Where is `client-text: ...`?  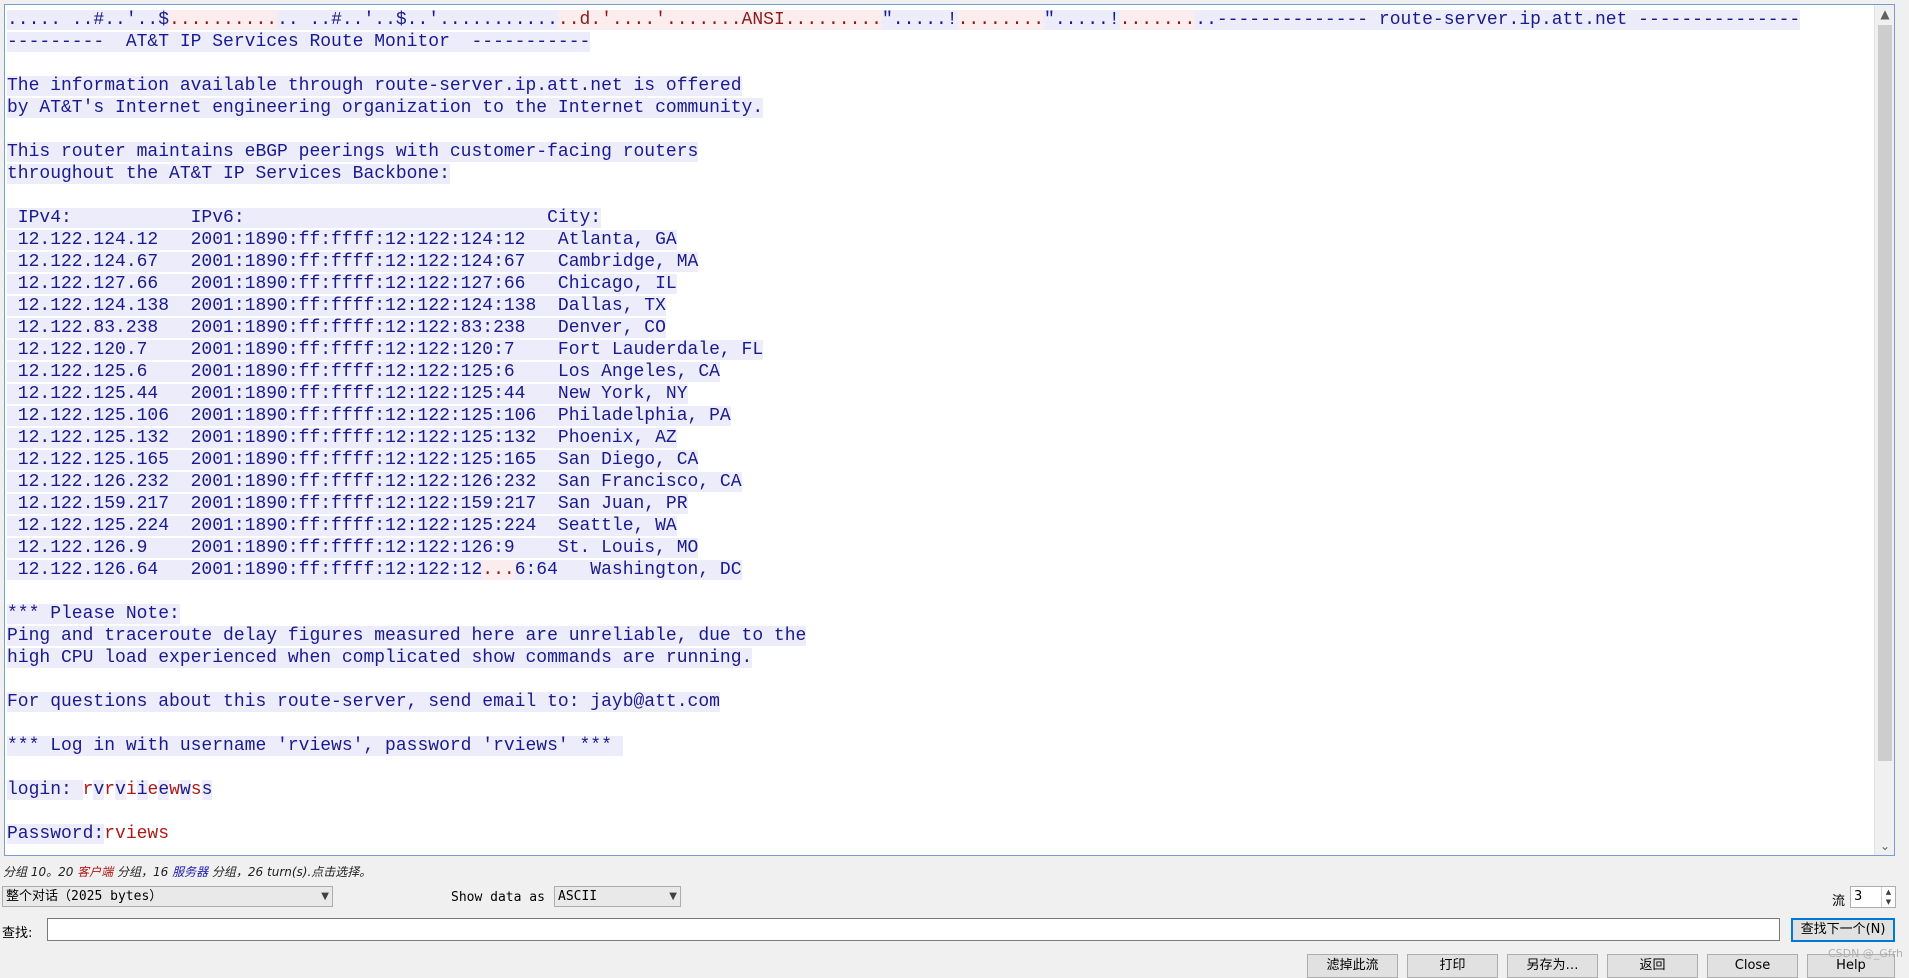 client-text: ... is located at coordinates (498, 570).